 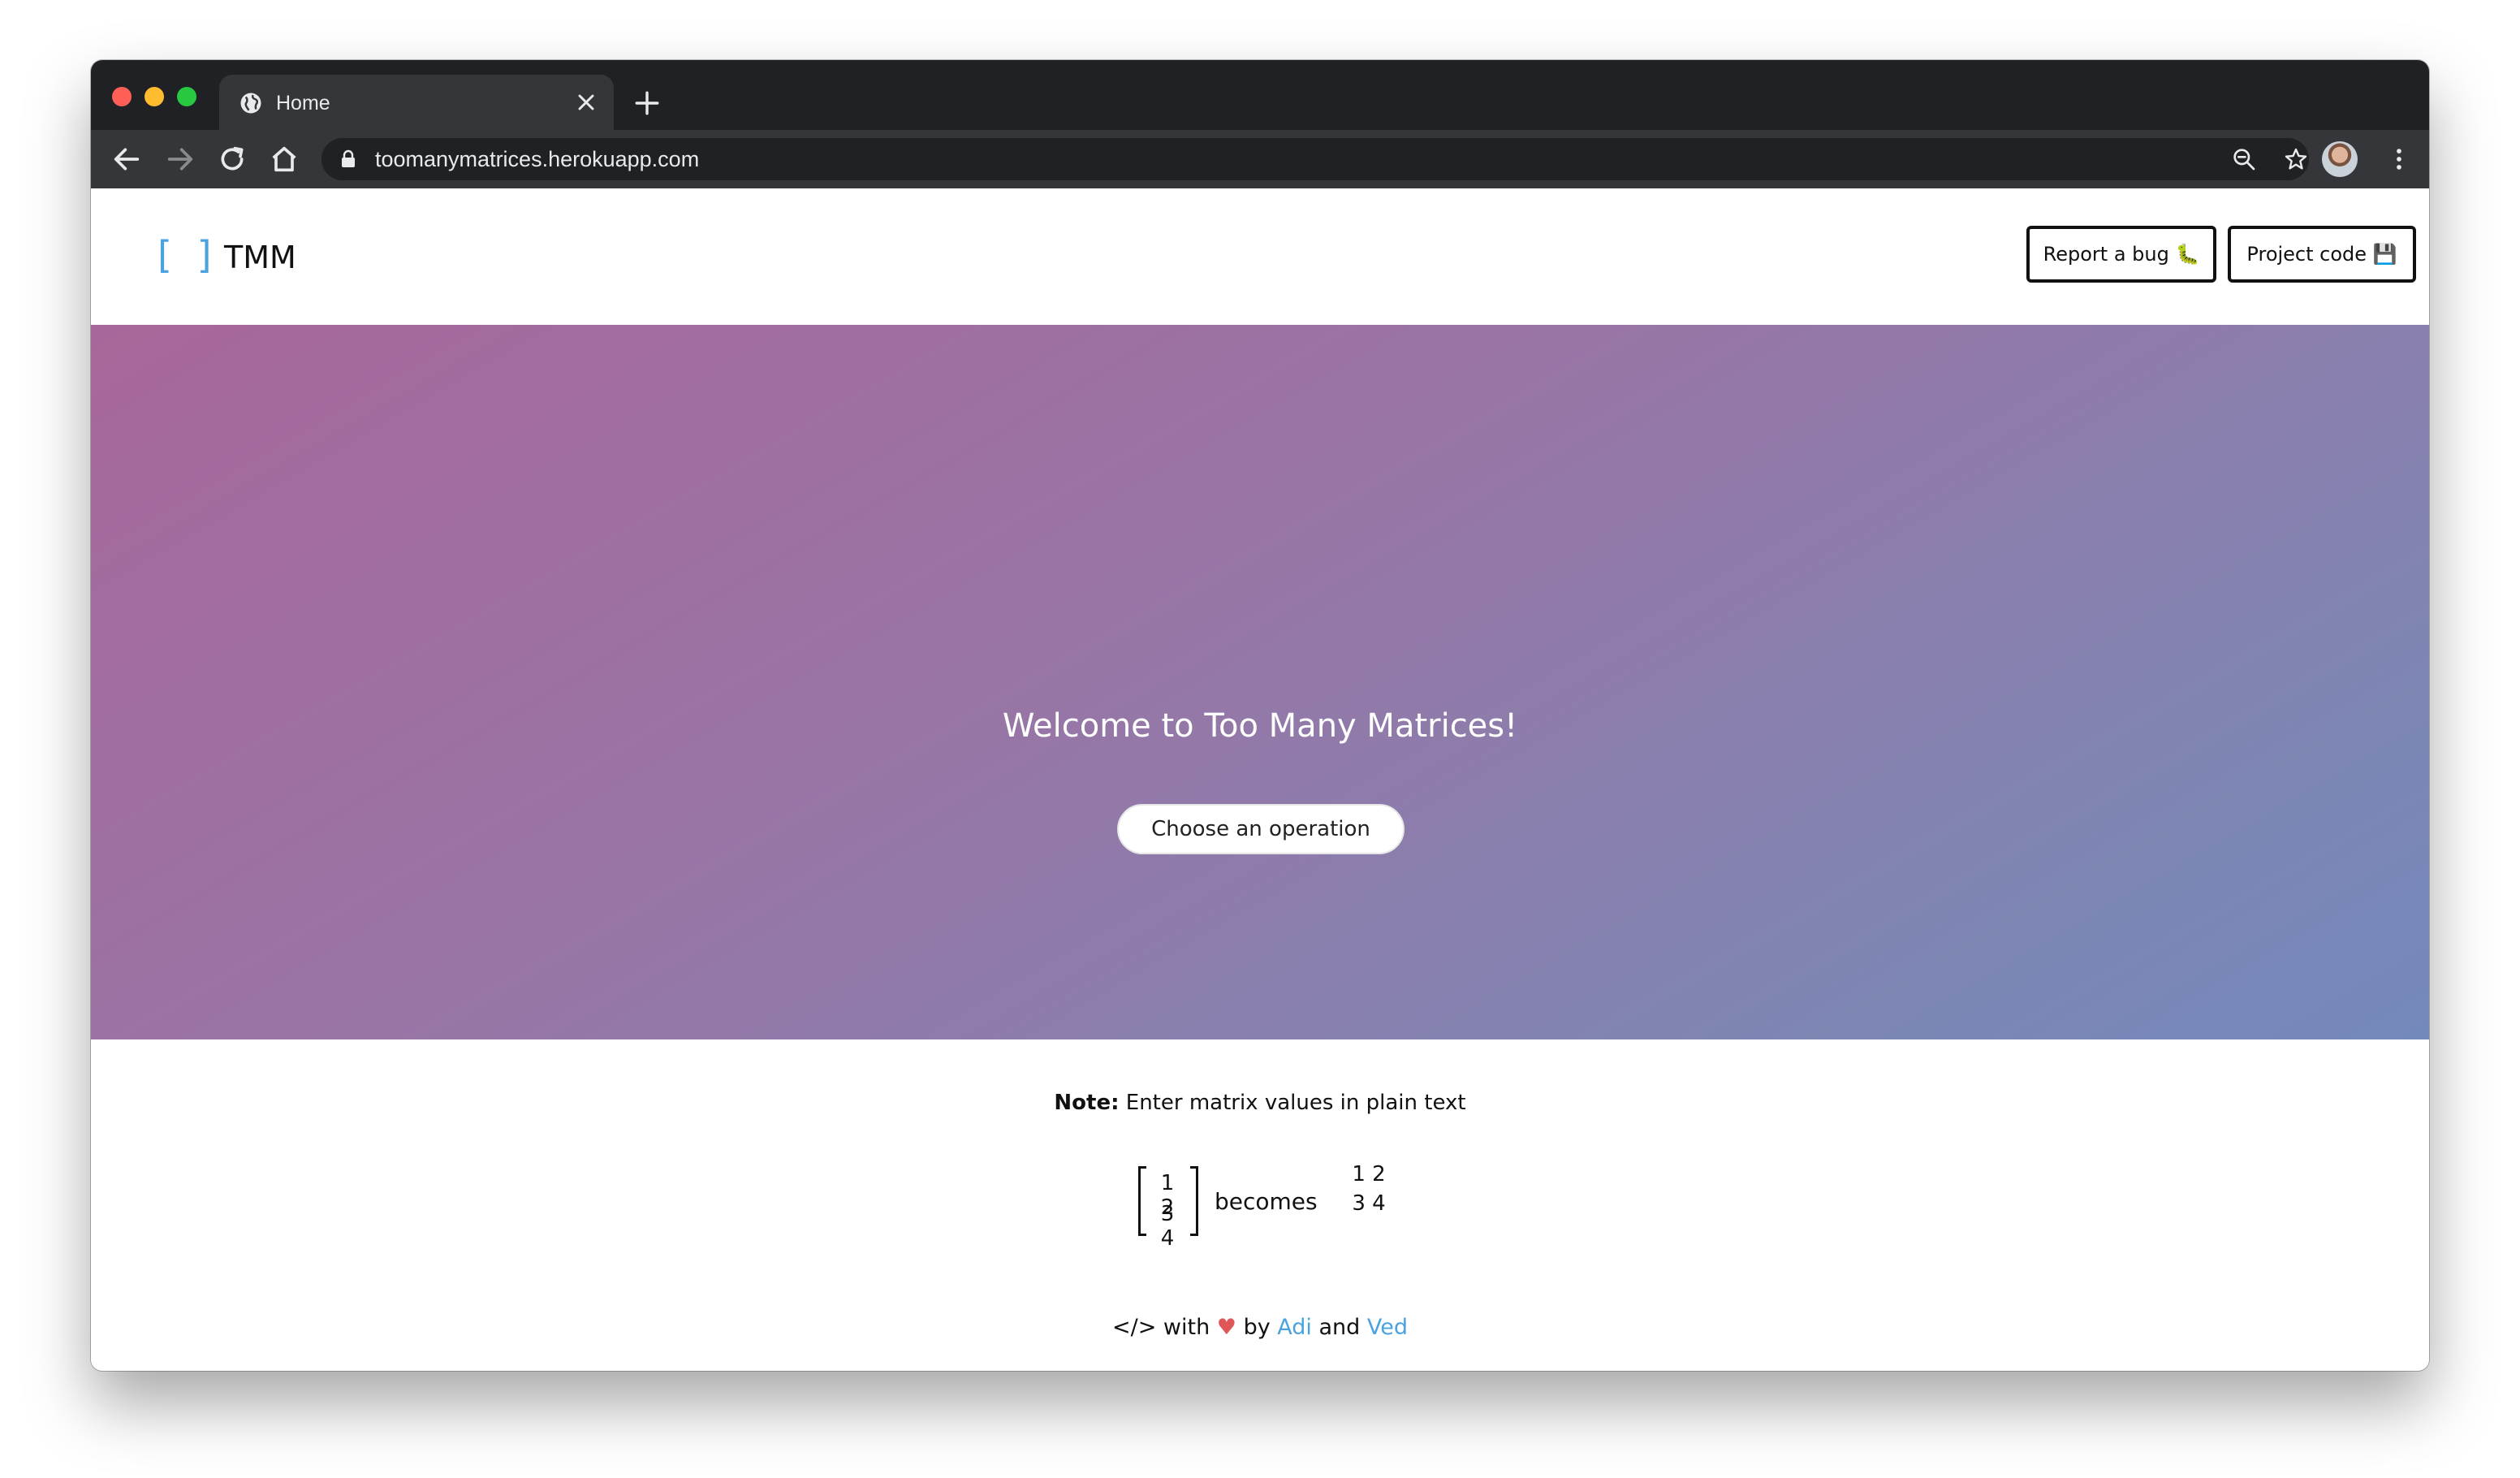 I want to click on minimize-window-button, so click(x=154, y=96).